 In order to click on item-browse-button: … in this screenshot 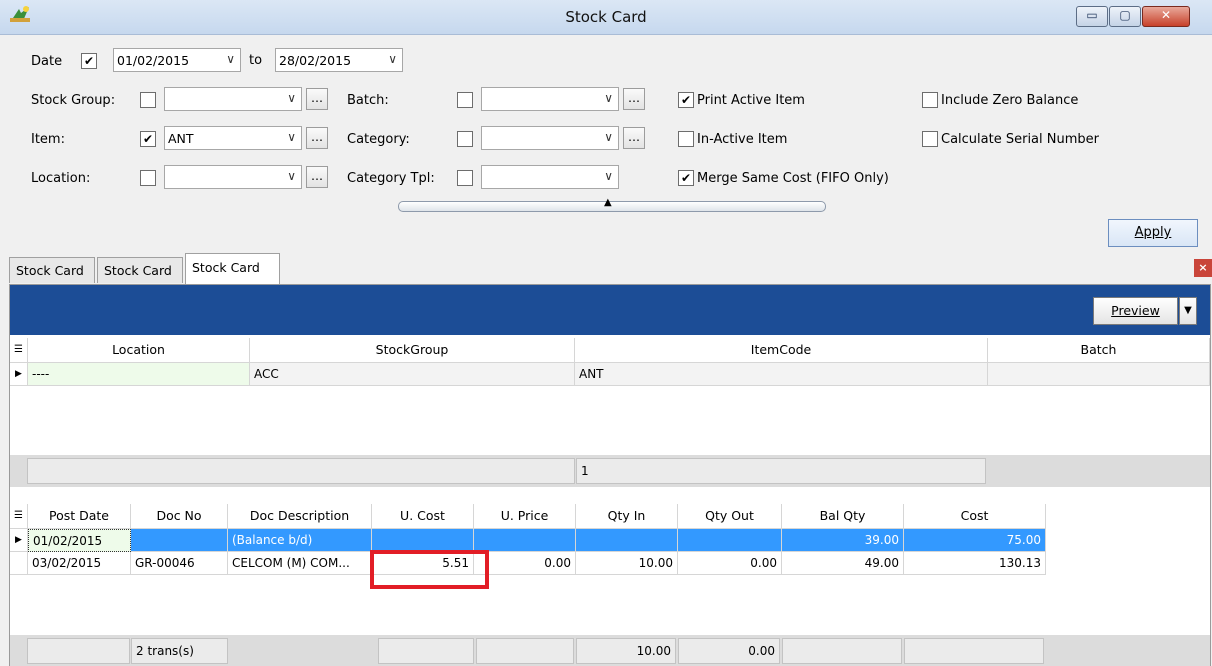, I will do `click(317, 138)`.